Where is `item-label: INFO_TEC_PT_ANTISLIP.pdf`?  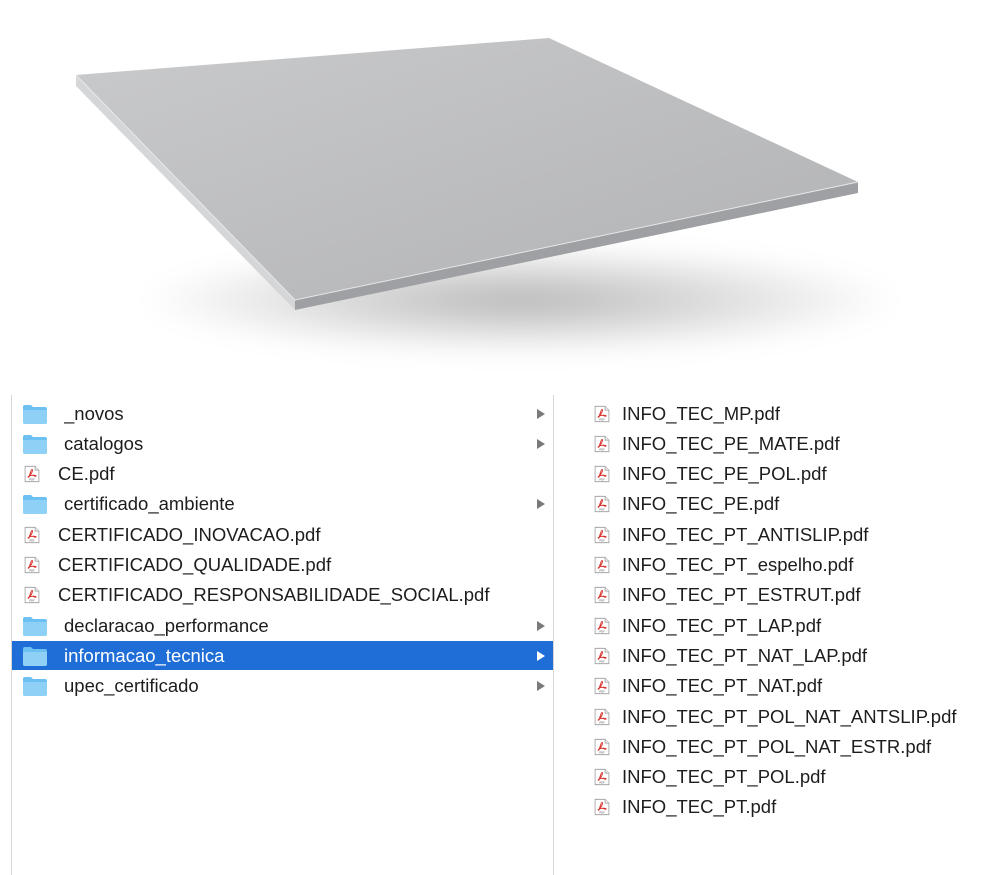 item-label: INFO_TEC_PT_ANTISLIP.pdf is located at coordinates (745, 534).